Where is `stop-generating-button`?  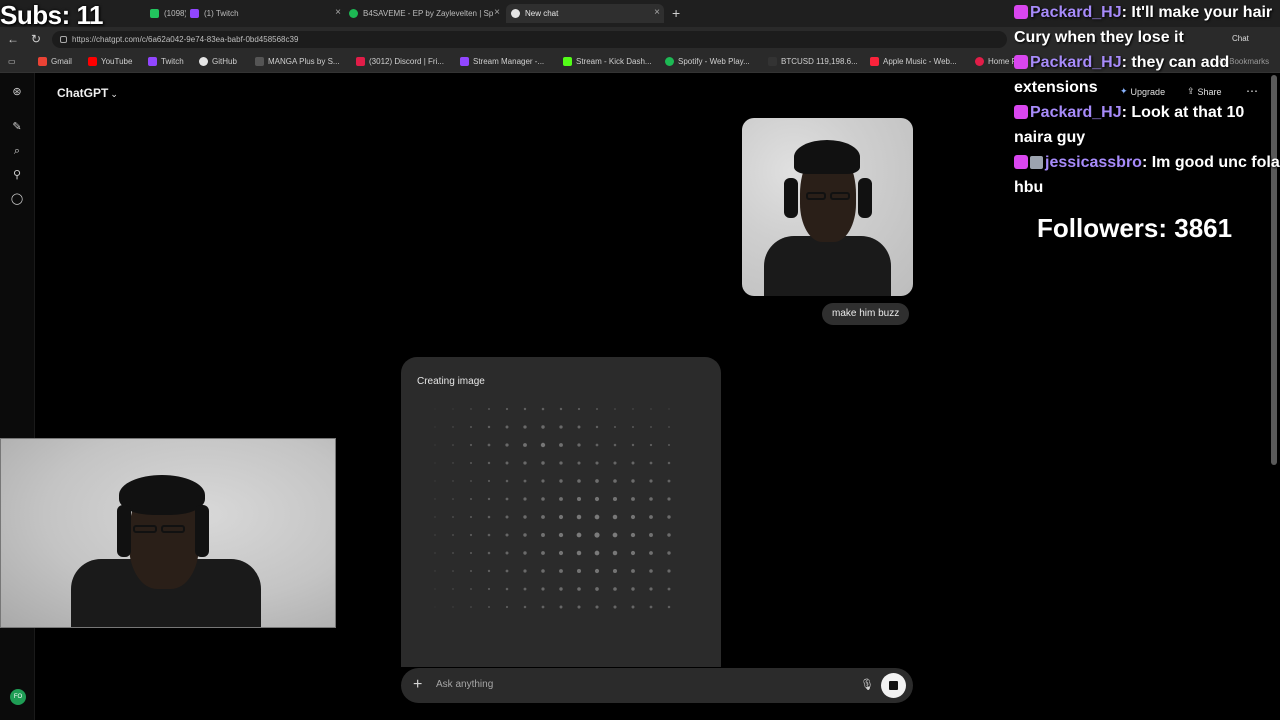
stop-generating-button is located at coordinates (893, 685).